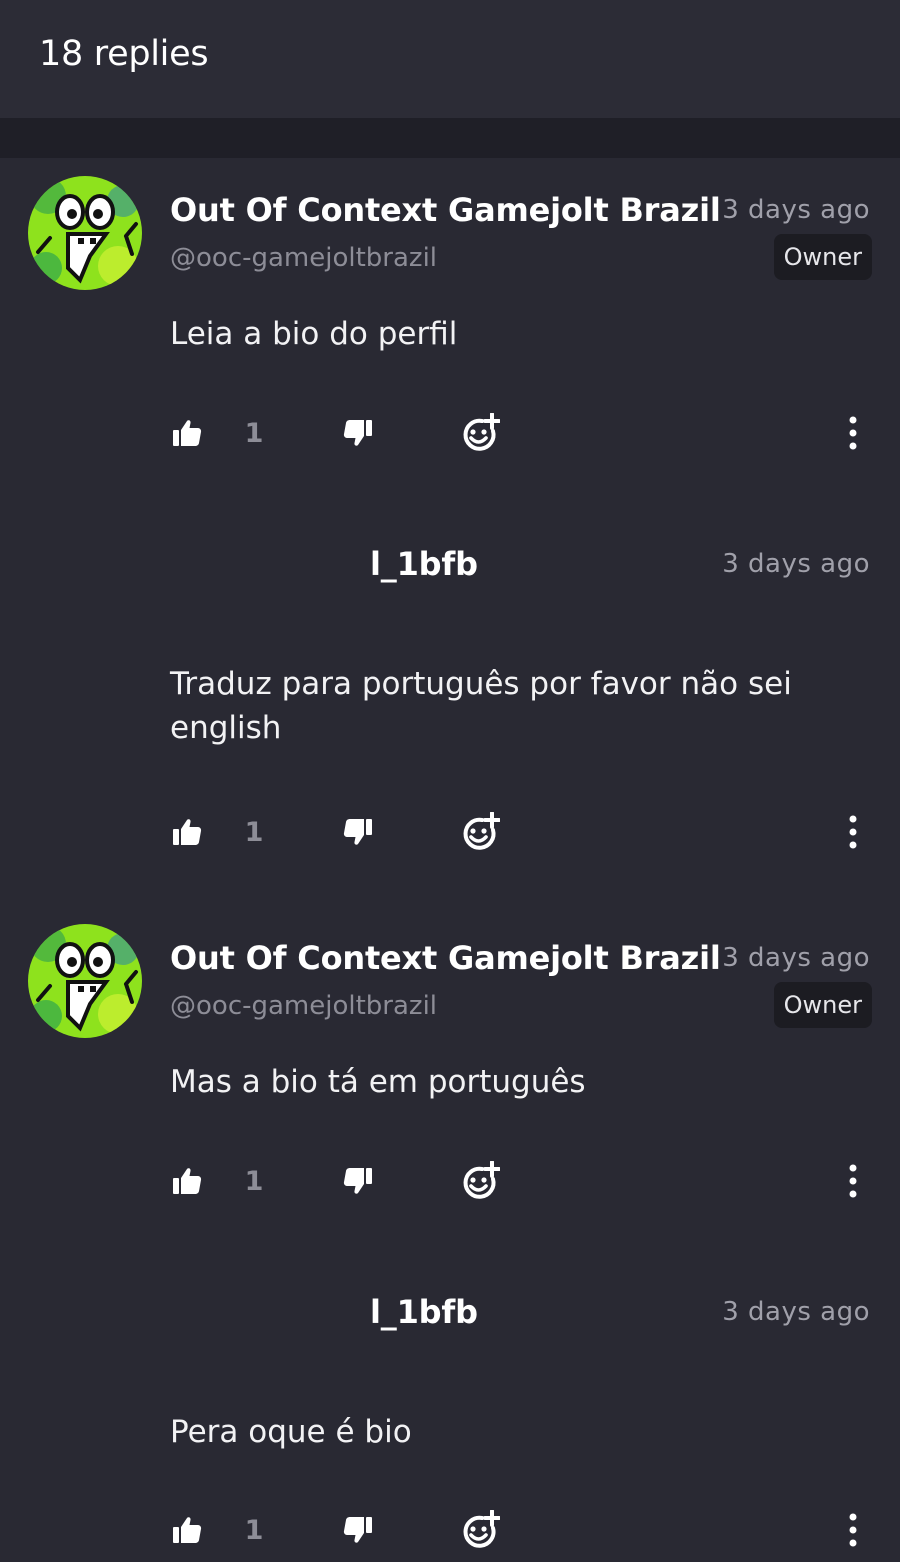 This screenshot has width=900, height=1562. I want to click on header-divider, so click(450, 138).